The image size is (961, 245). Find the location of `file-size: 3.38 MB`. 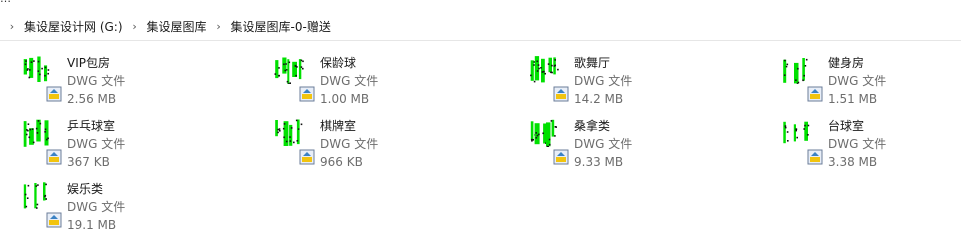

file-size: 3.38 MB is located at coordinates (853, 162).